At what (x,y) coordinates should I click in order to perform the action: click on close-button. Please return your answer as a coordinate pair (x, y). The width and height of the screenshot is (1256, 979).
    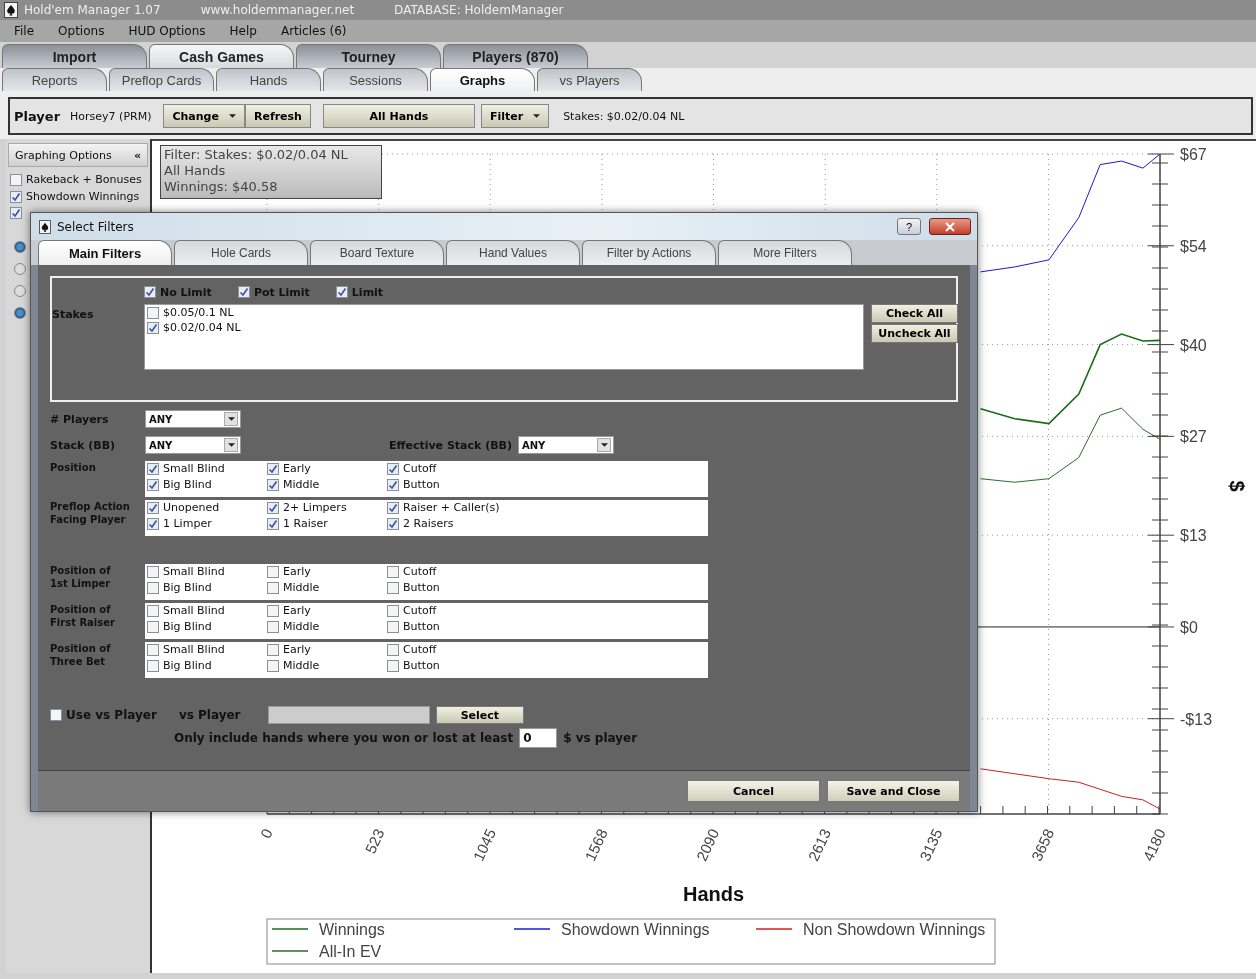
    Looking at the image, I should click on (950, 226).